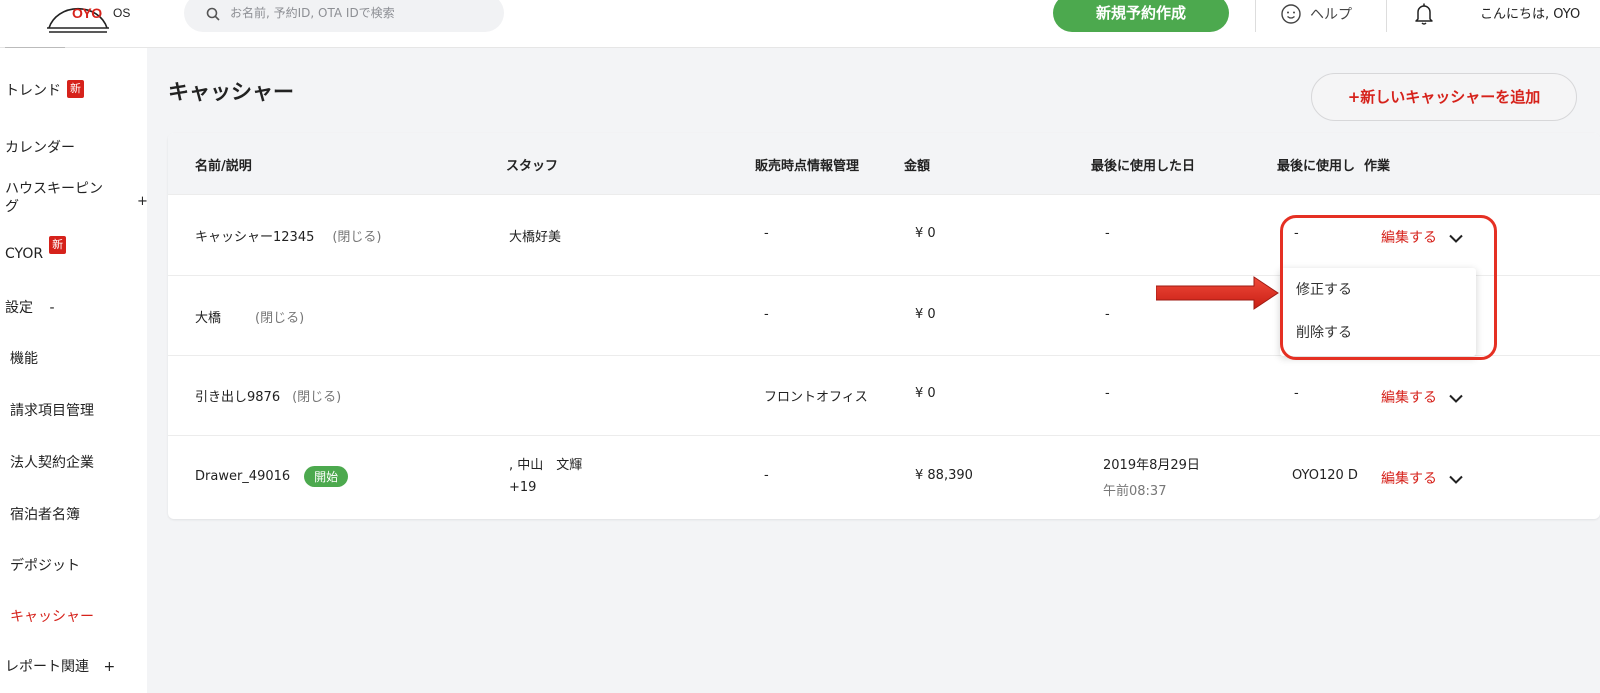  Describe the element at coordinates (807, 166) in the screenshot. I see `column-header: 販売時点情報管理` at that location.